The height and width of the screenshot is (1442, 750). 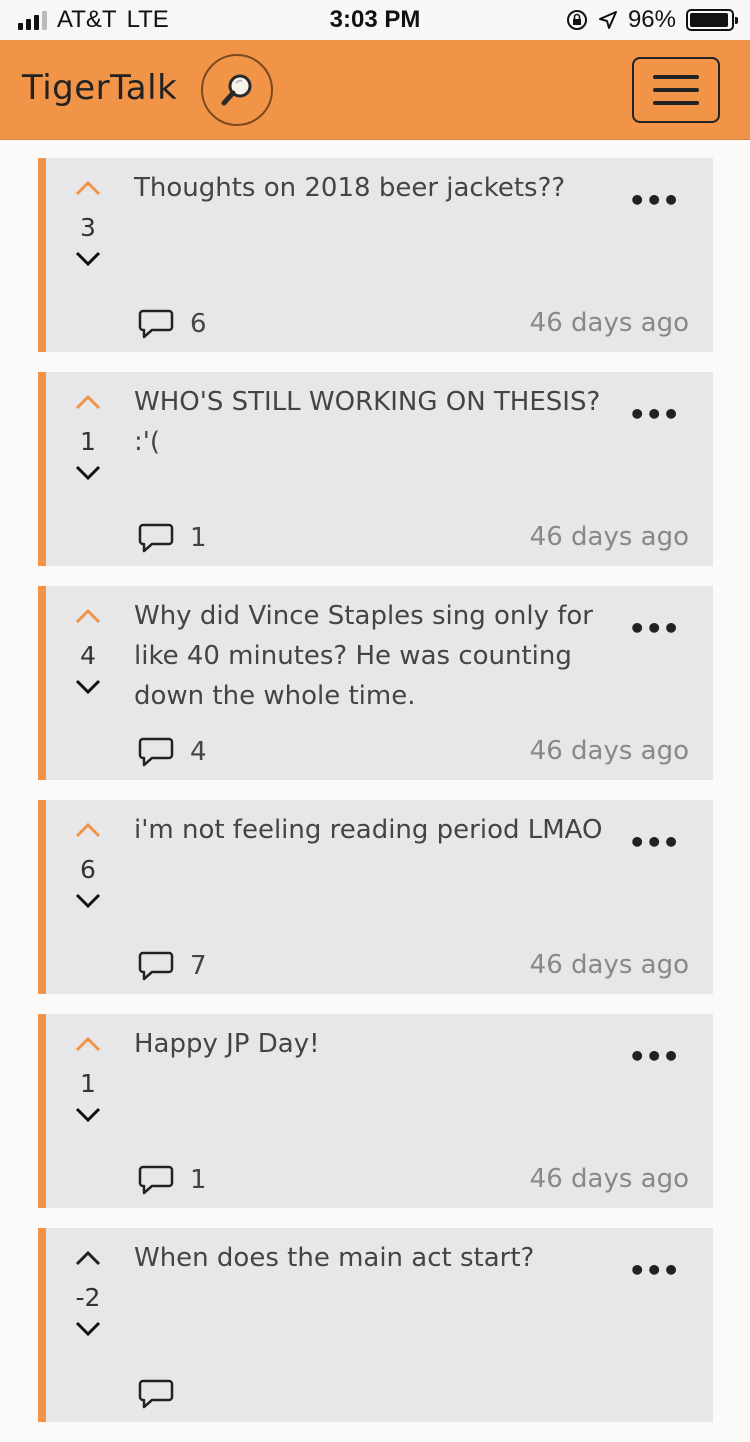 What do you see at coordinates (375, 90) in the screenshot?
I see `navbar: TigerTalk` at bounding box center [375, 90].